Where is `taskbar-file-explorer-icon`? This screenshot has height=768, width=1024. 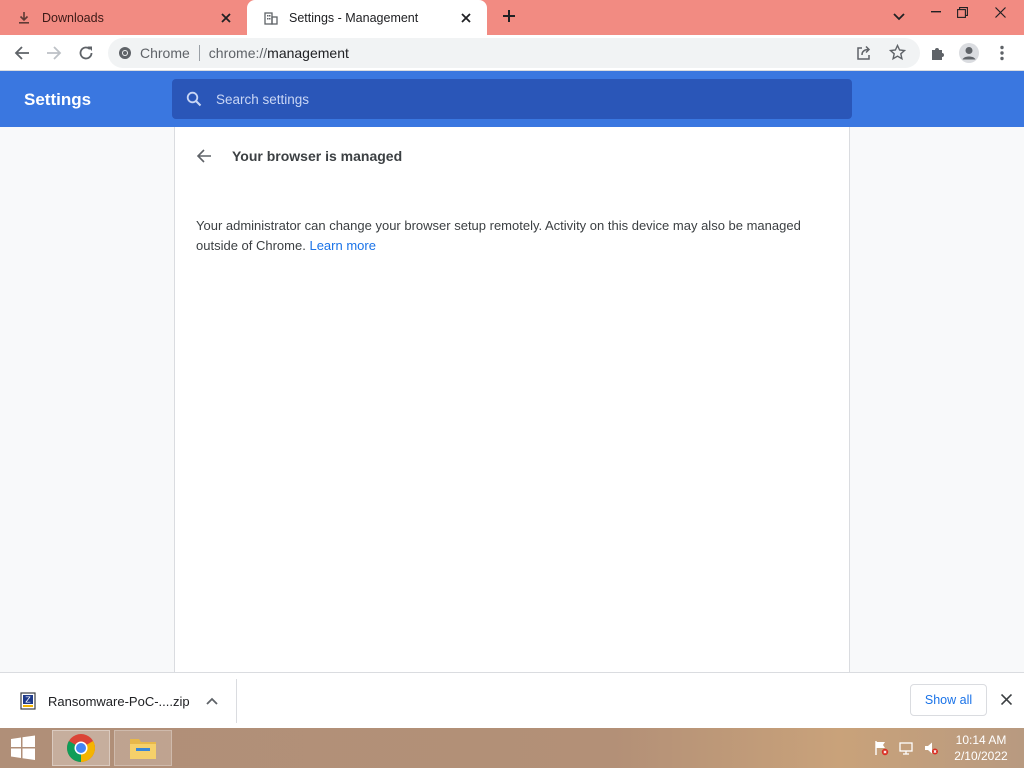
taskbar-file-explorer-icon is located at coordinates (143, 748).